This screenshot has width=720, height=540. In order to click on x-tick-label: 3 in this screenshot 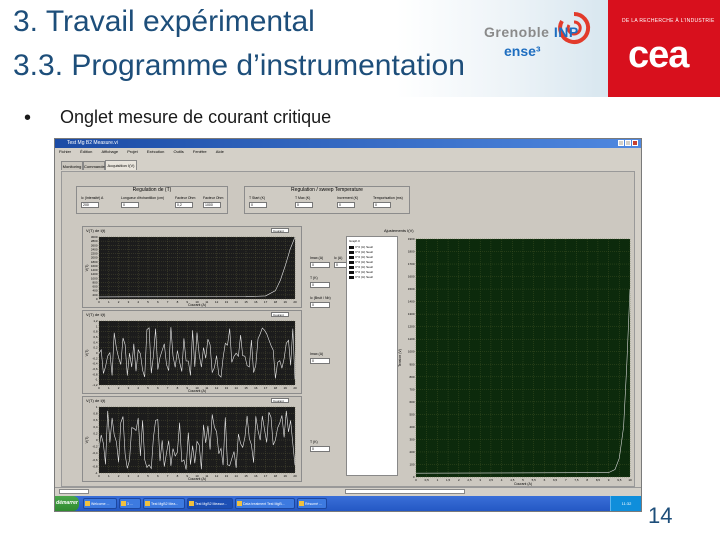, I will do `click(129, 388)`.